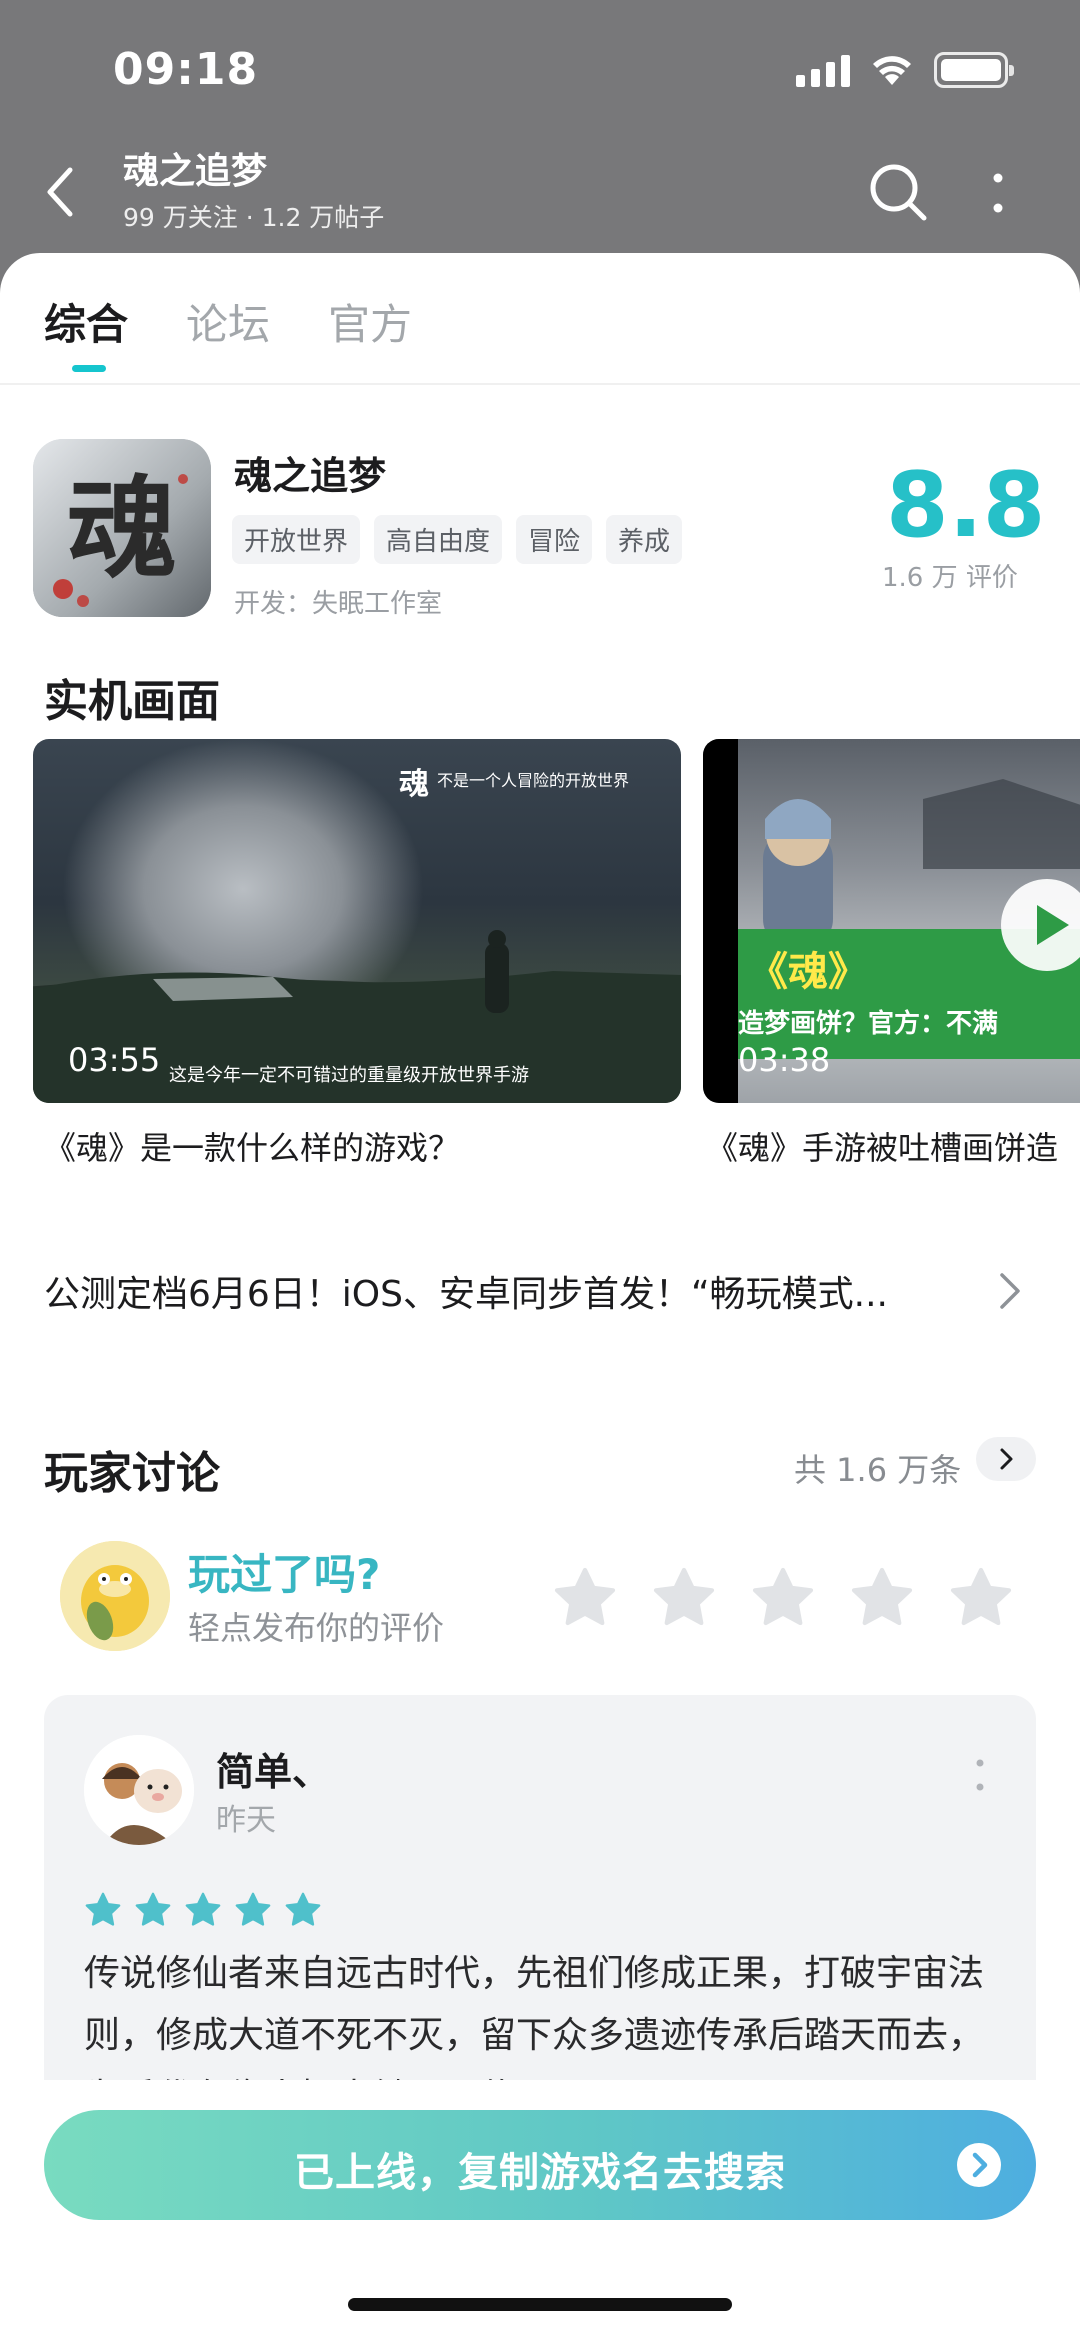  Describe the element at coordinates (784, 1060) in the screenshot. I see `video-duration: 03:38` at that location.